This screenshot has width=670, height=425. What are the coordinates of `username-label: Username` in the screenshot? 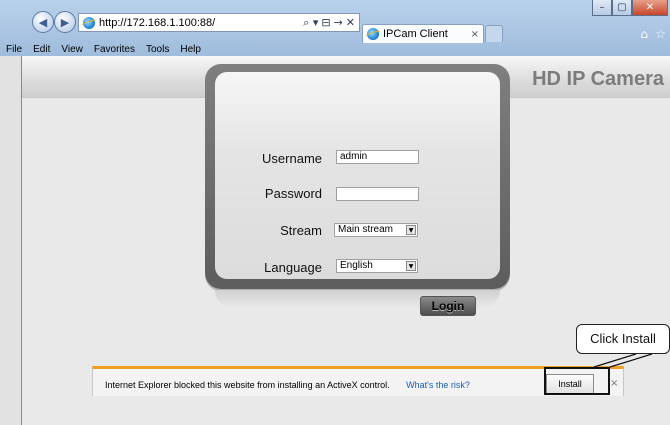 It's located at (292, 158).